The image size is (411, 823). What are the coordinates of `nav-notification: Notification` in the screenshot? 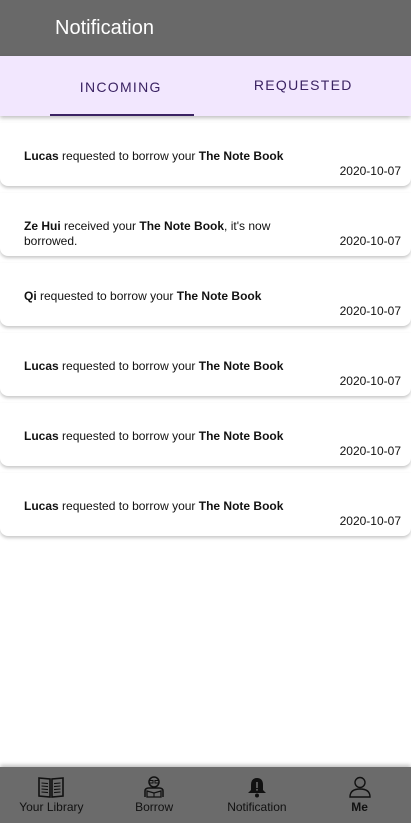 It's located at (257, 795).